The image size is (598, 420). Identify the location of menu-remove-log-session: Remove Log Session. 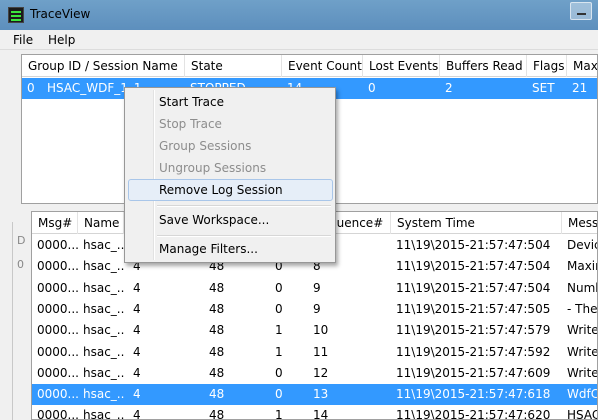
(230, 190).